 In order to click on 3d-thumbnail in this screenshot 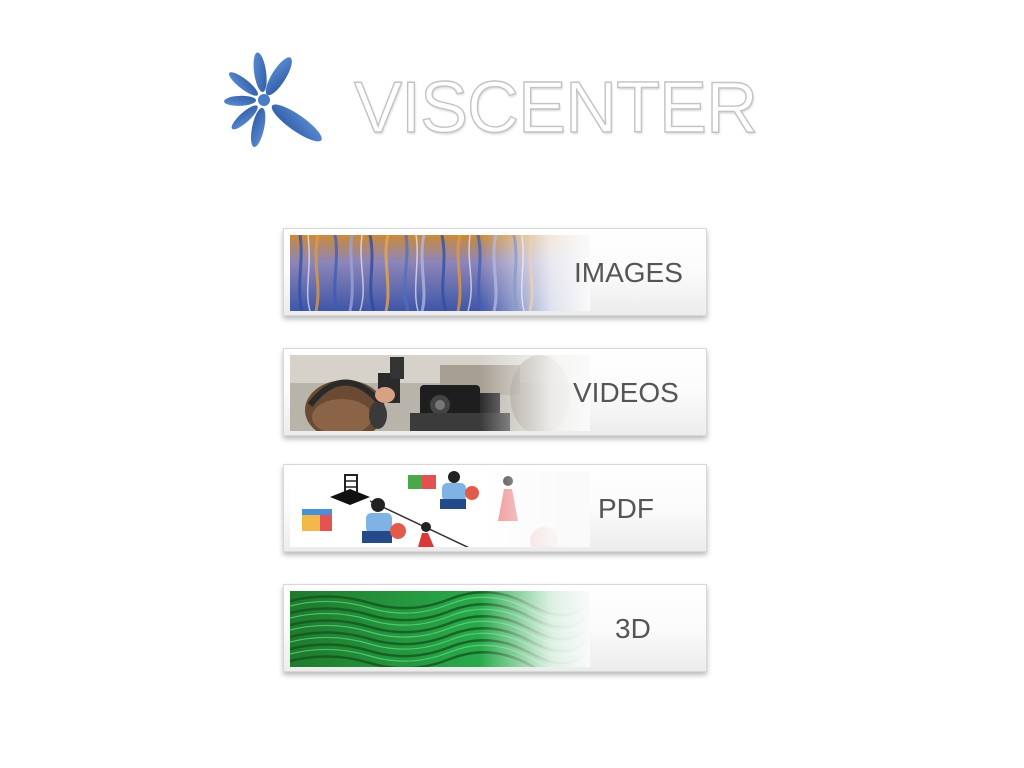, I will do `click(440, 629)`.